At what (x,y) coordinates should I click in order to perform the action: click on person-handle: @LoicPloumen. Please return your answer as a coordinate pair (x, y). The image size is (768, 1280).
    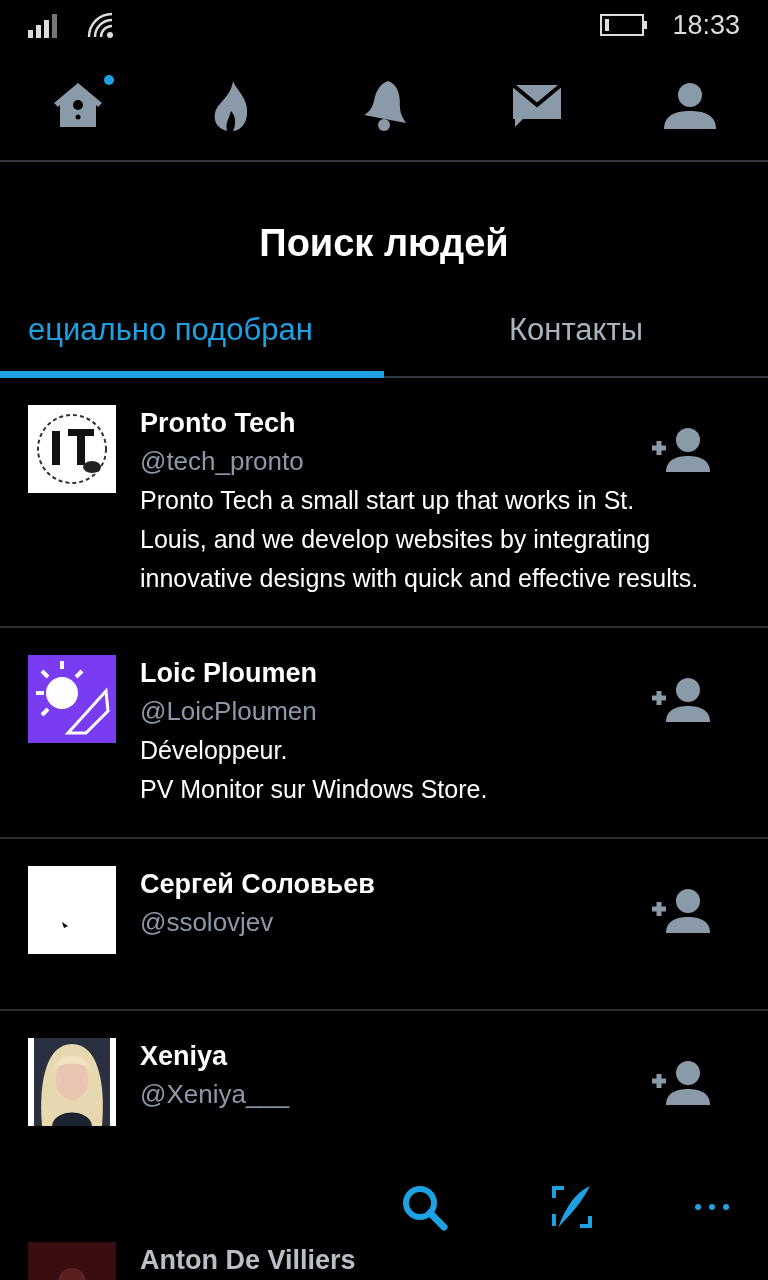
    Looking at the image, I should click on (228, 711).